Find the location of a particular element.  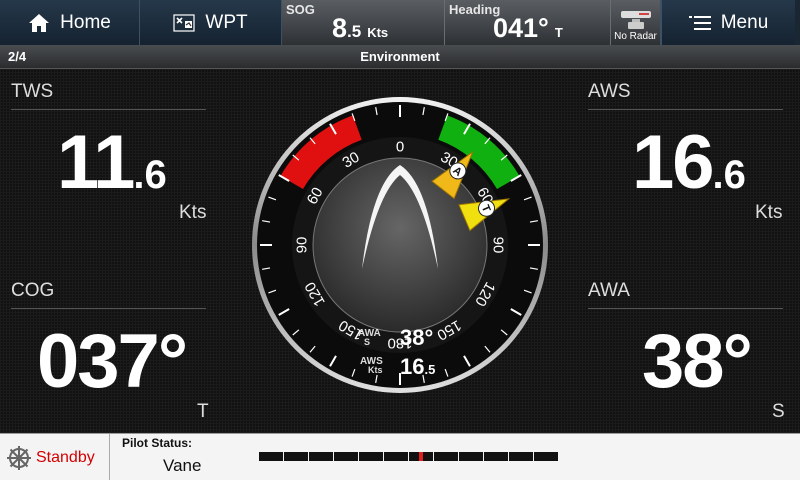

gauge-scale-label: 0 is located at coordinates (400, 147).